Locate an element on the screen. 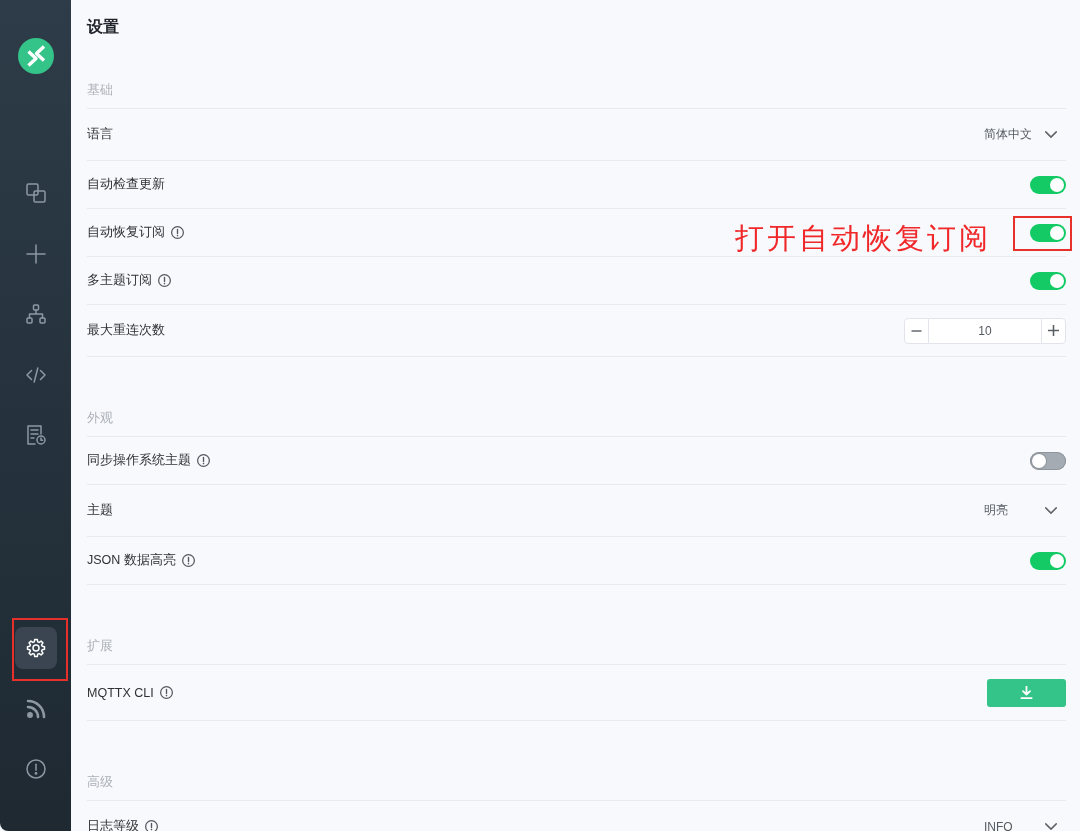  document-clock-icon is located at coordinates (36, 435).